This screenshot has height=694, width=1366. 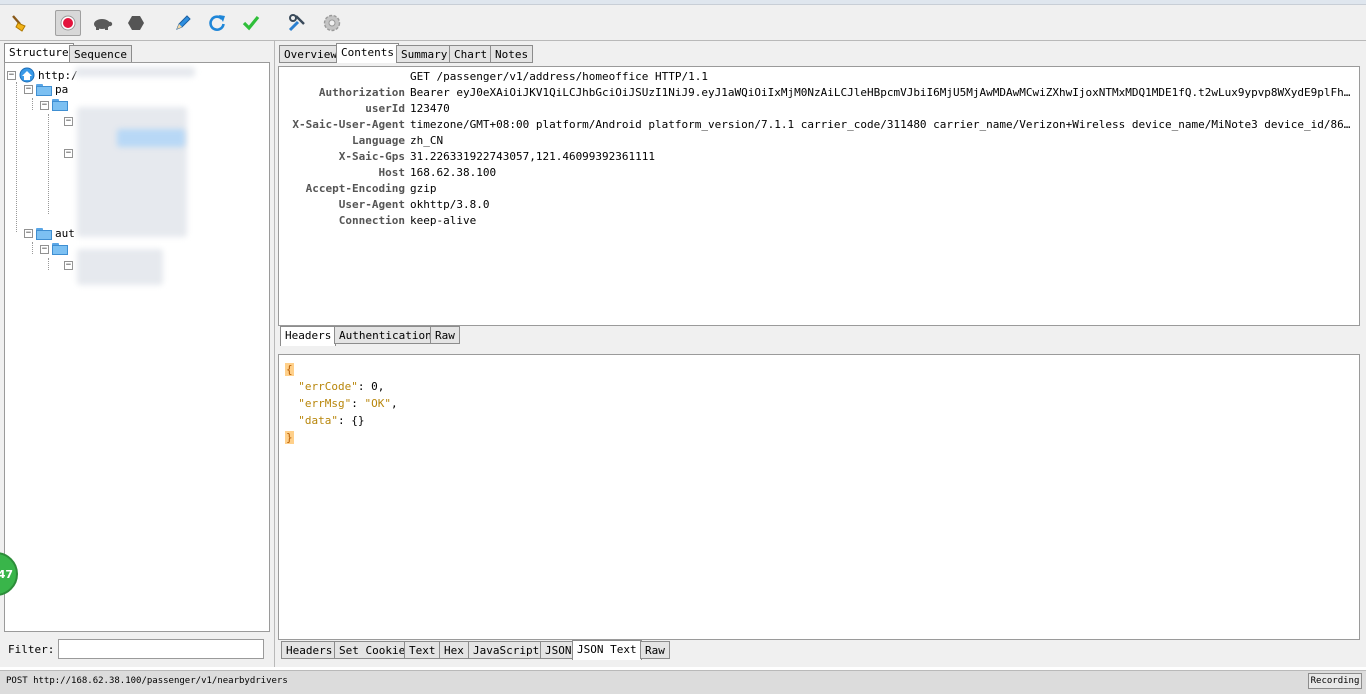 I want to click on json-key: "errMsg", so click(x=325, y=403).